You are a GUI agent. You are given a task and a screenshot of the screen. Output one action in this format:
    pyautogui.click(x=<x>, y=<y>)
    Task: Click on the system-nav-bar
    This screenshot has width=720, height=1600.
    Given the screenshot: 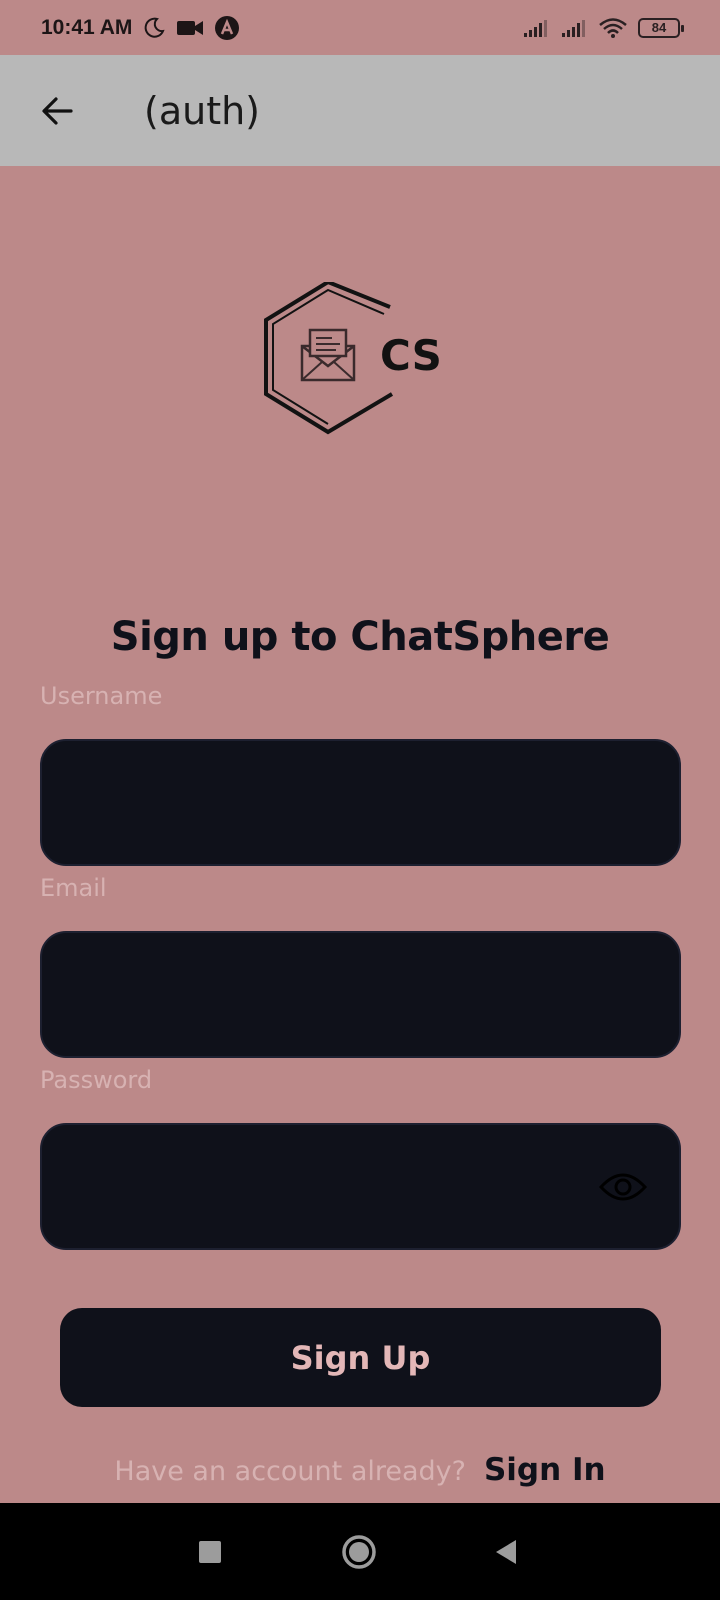 What is the action you would take?
    pyautogui.click(x=360, y=1551)
    